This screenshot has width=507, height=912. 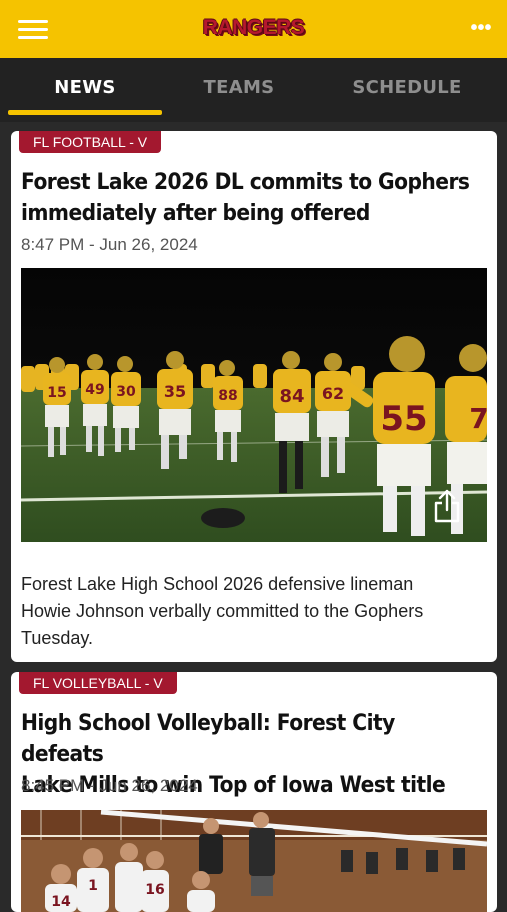 I want to click on jersey-number: 49, so click(x=94, y=390).